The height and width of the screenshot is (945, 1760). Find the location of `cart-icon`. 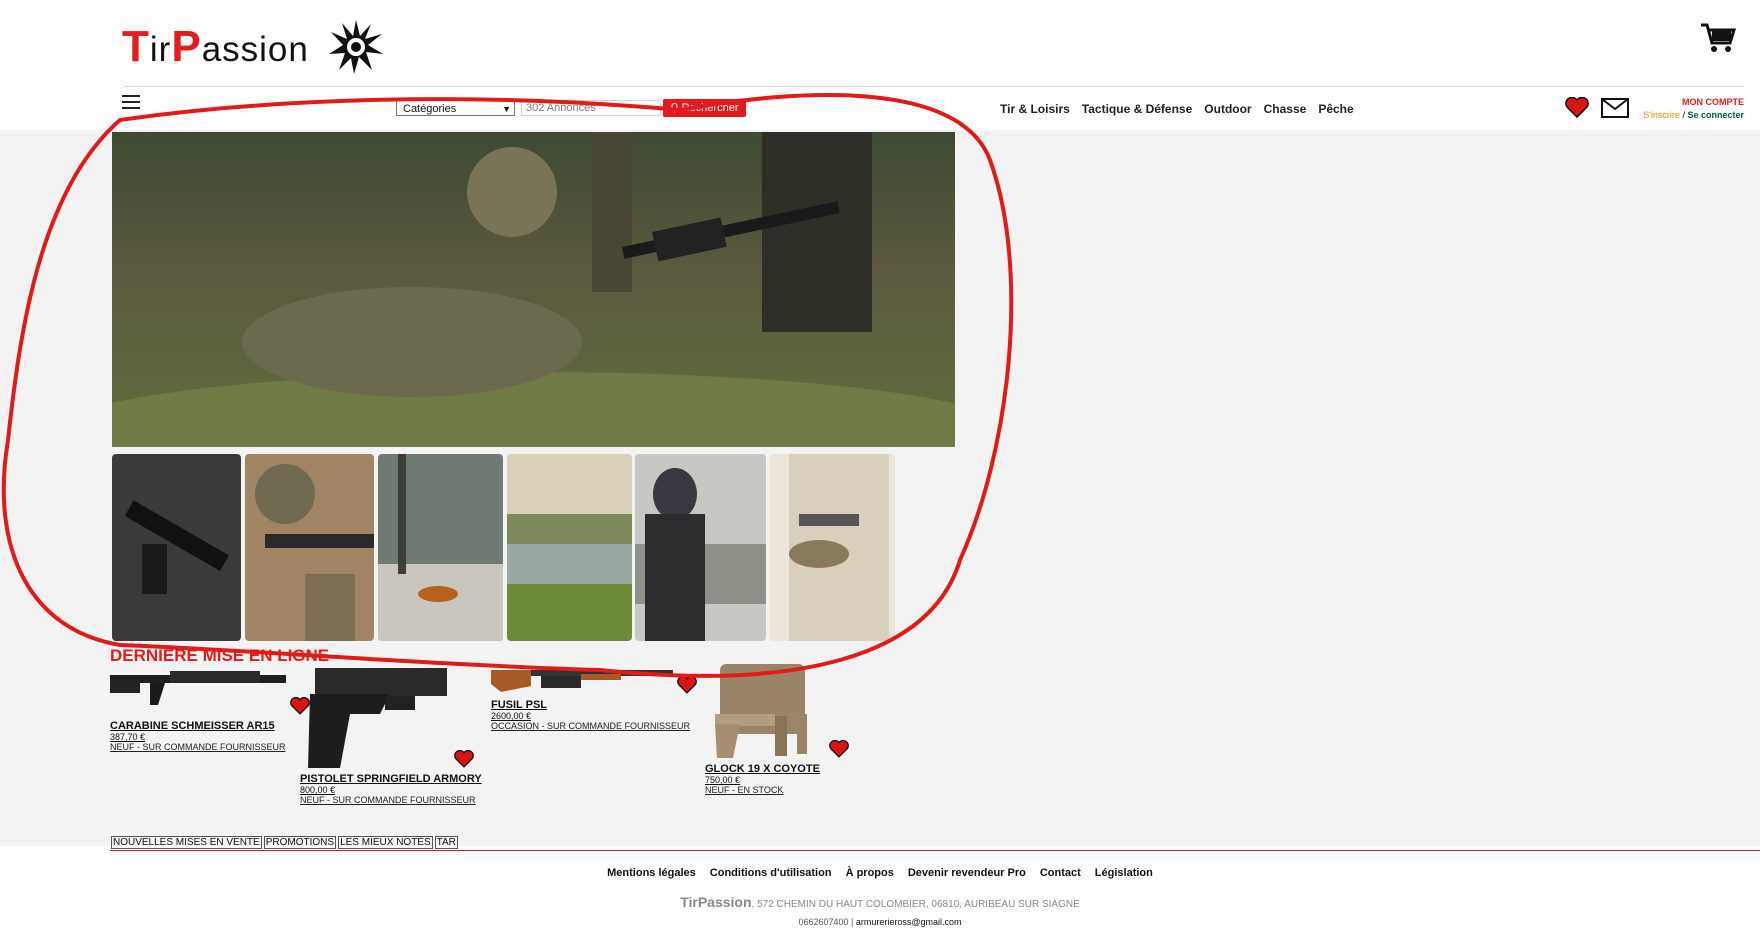

cart-icon is located at coordinates (1718, 38).